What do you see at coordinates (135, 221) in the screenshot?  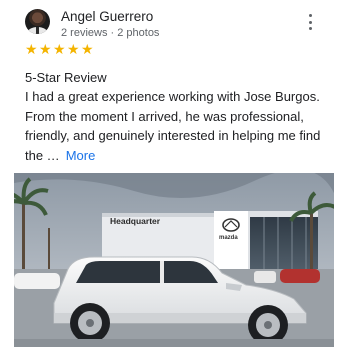 I see `building-sign: Headquarter` at bounding box center [135, 221].